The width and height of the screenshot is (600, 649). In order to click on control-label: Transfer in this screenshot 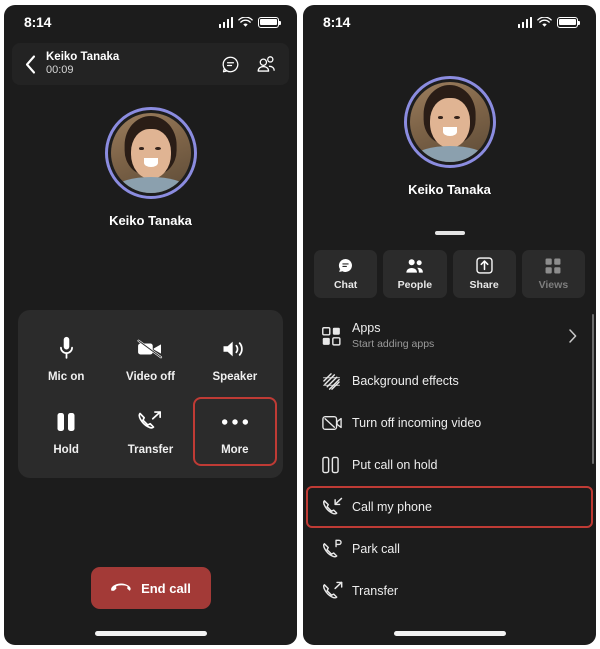, I will do `click(150, 450)`.